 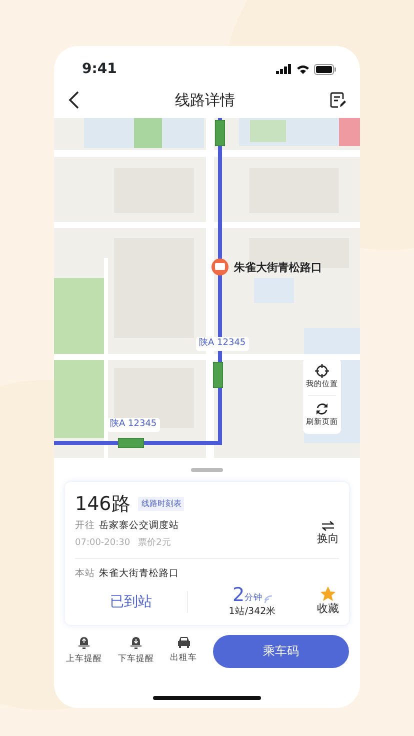 What do you see at coordinates (102, 543) in the screenshot?
I see `service-hours: 07:00-20:30` at bounding box center [102, 543].